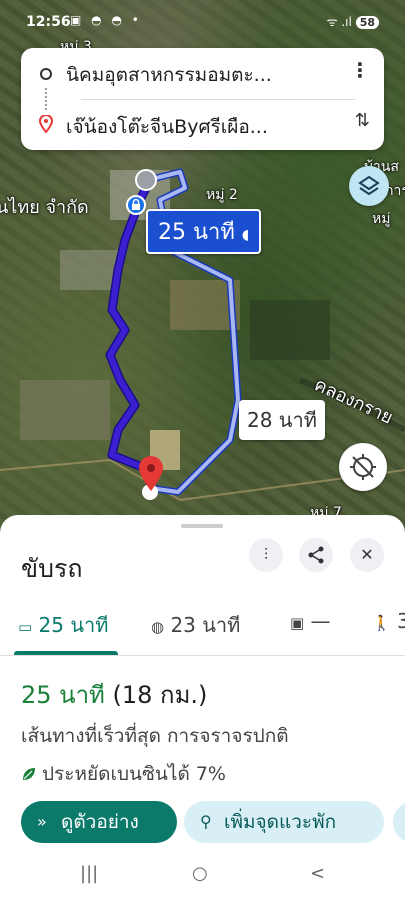 The width and height of the screenshot is (405, 900). What do you see at coordinates (360, 70) in the screenshot?
I see `more-options-icon: ⋮` at bounding box center [360, 70].